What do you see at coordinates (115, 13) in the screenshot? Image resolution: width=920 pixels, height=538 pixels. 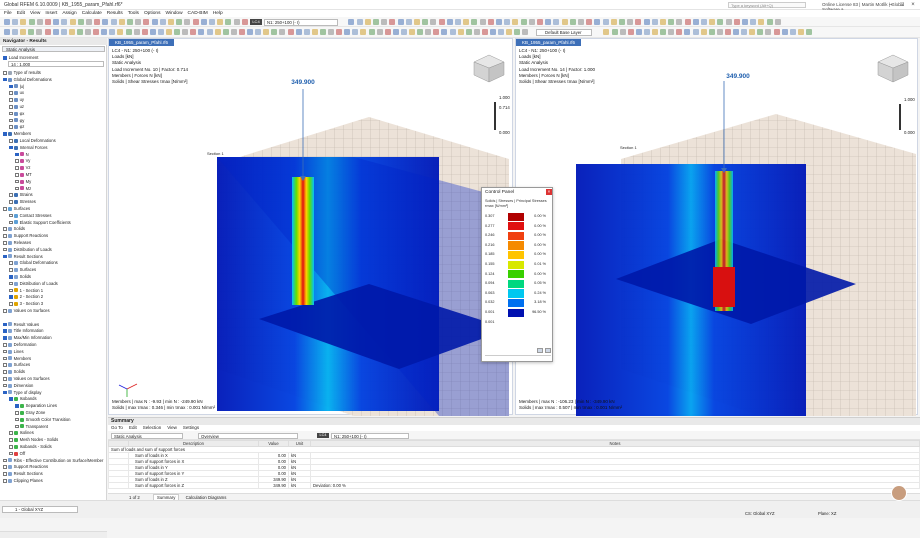 I see `menu-results: Results` at bounding box center [115, 13].